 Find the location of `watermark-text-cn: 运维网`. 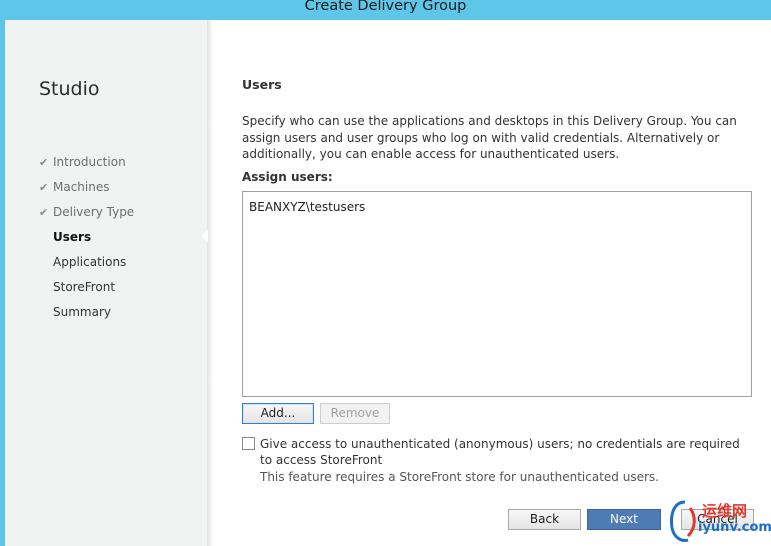

watermark-text-cn: 运维网 is located at coordinates (725, 511).